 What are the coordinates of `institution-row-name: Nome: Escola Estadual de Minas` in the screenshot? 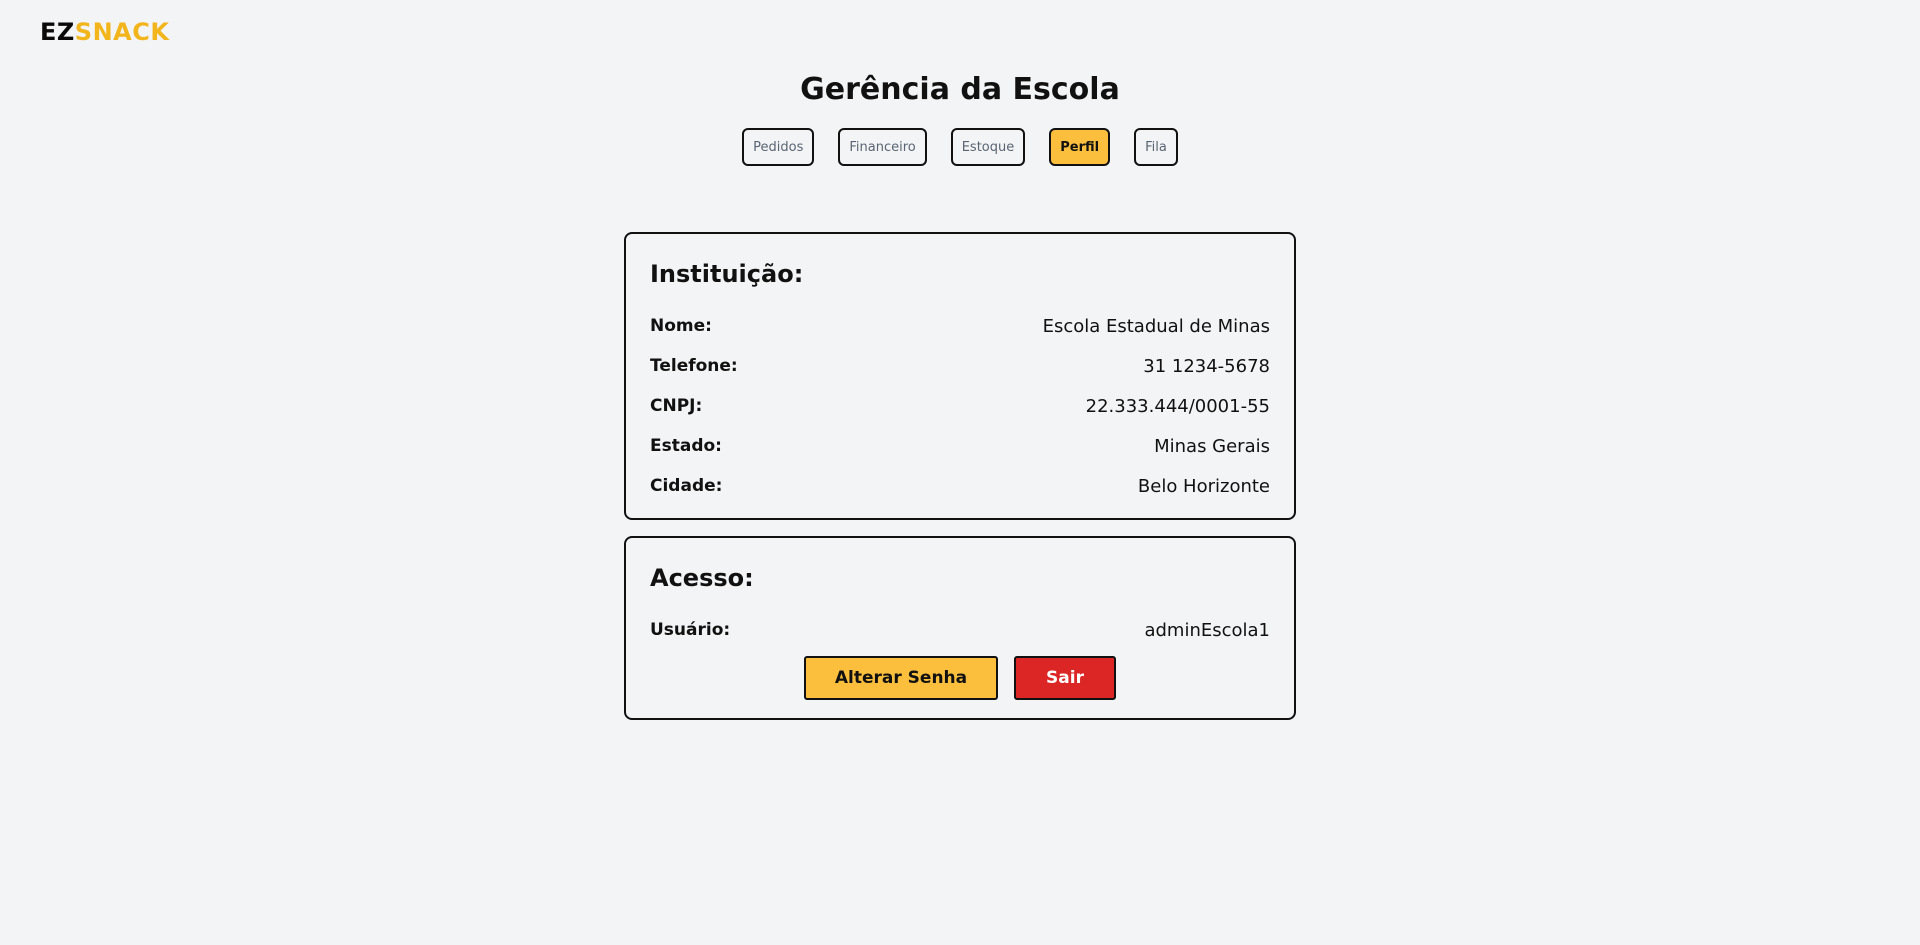 It's located at (960, 326).